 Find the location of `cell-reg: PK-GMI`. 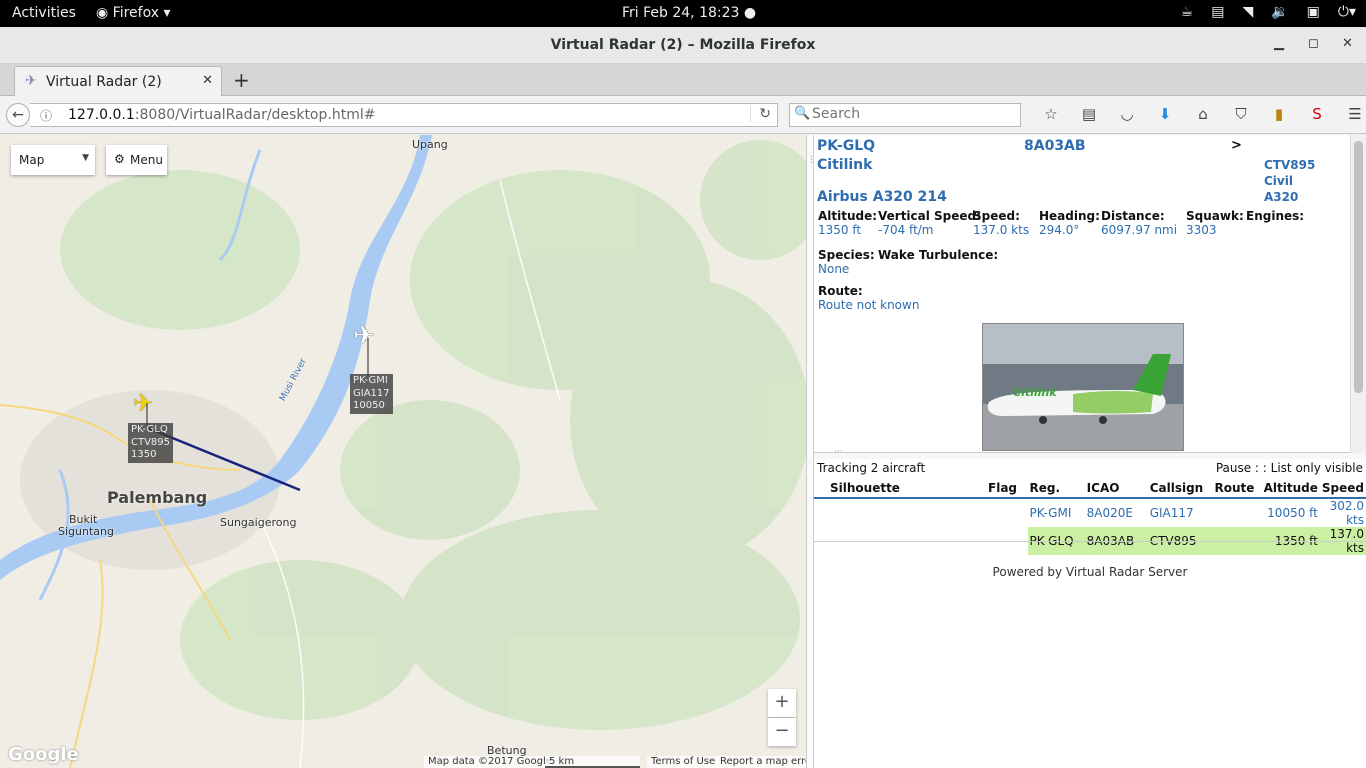

cell-reg: PK-GMI is located at coordinates (1050, 513).